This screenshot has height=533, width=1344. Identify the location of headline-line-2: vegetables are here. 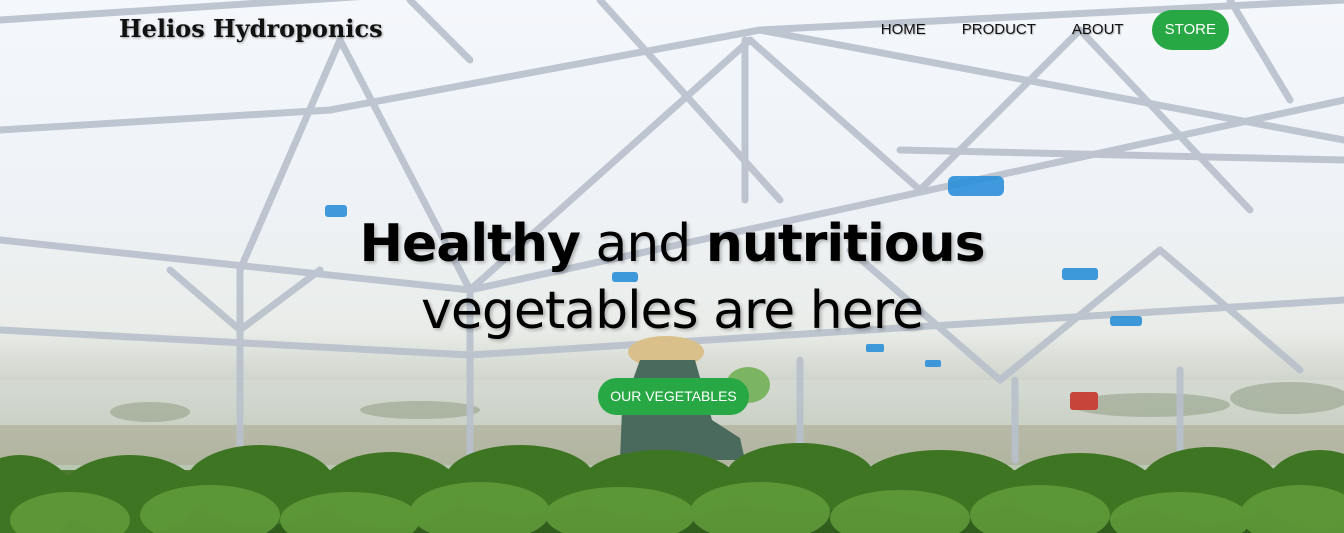
(672, 311).